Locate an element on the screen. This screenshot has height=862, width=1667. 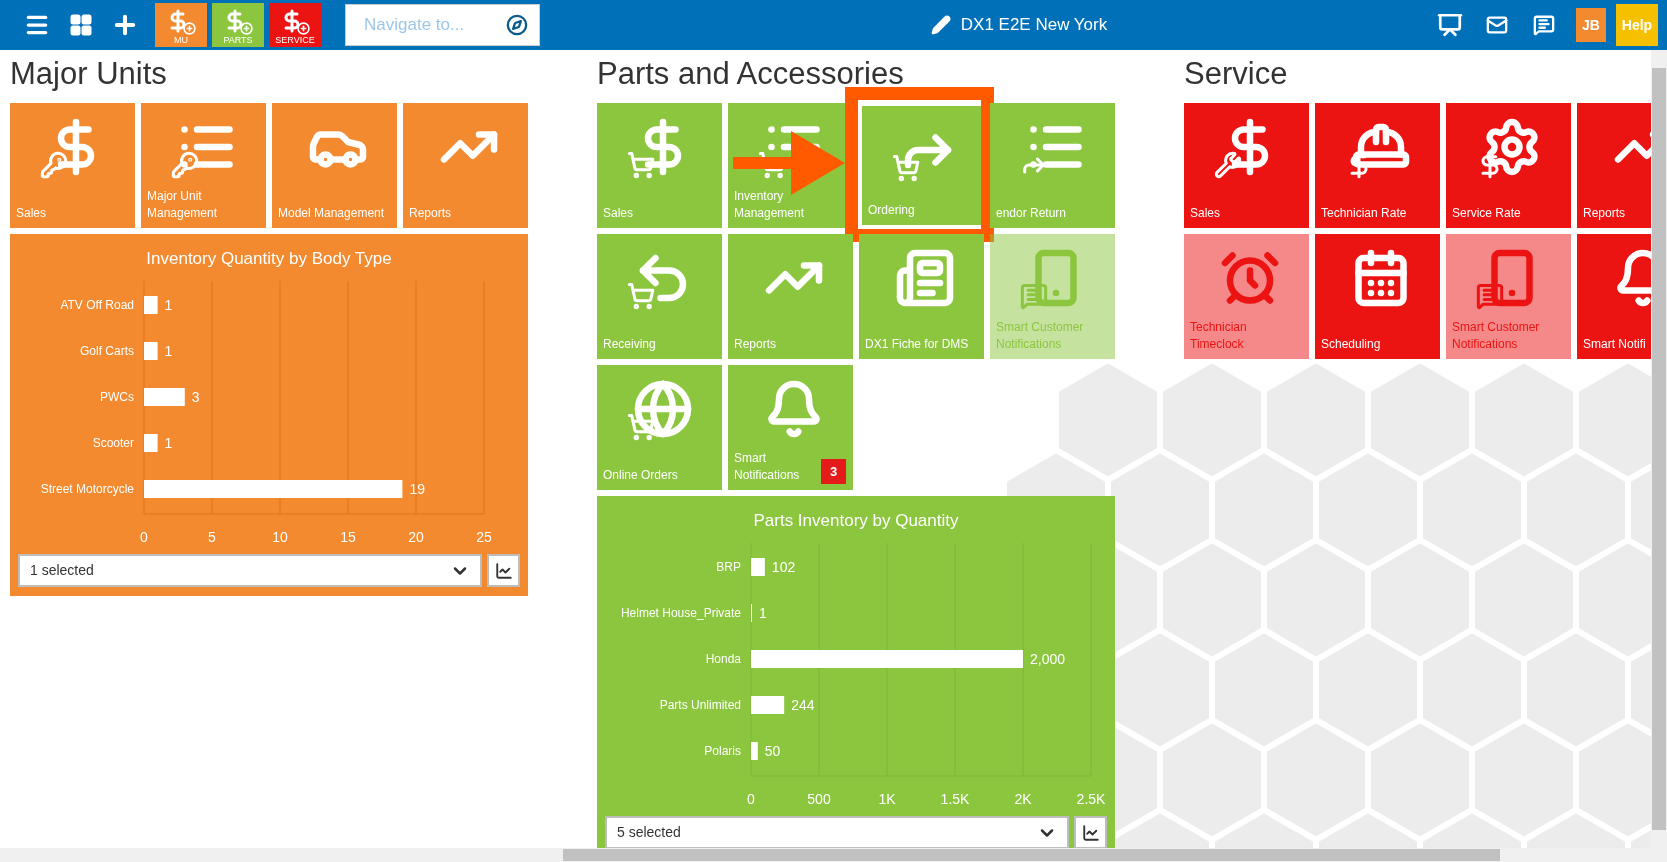
value-label: 3 is located at coordinates (195, 397).